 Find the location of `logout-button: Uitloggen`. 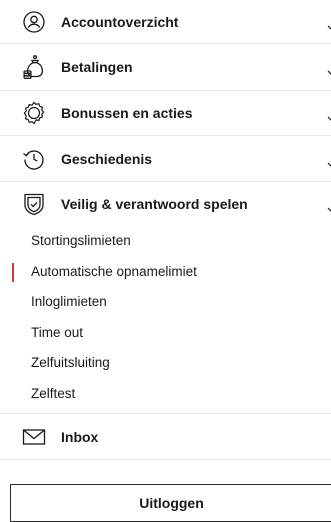

logout-button: Uitloggen is located at coordinates (170, 503).